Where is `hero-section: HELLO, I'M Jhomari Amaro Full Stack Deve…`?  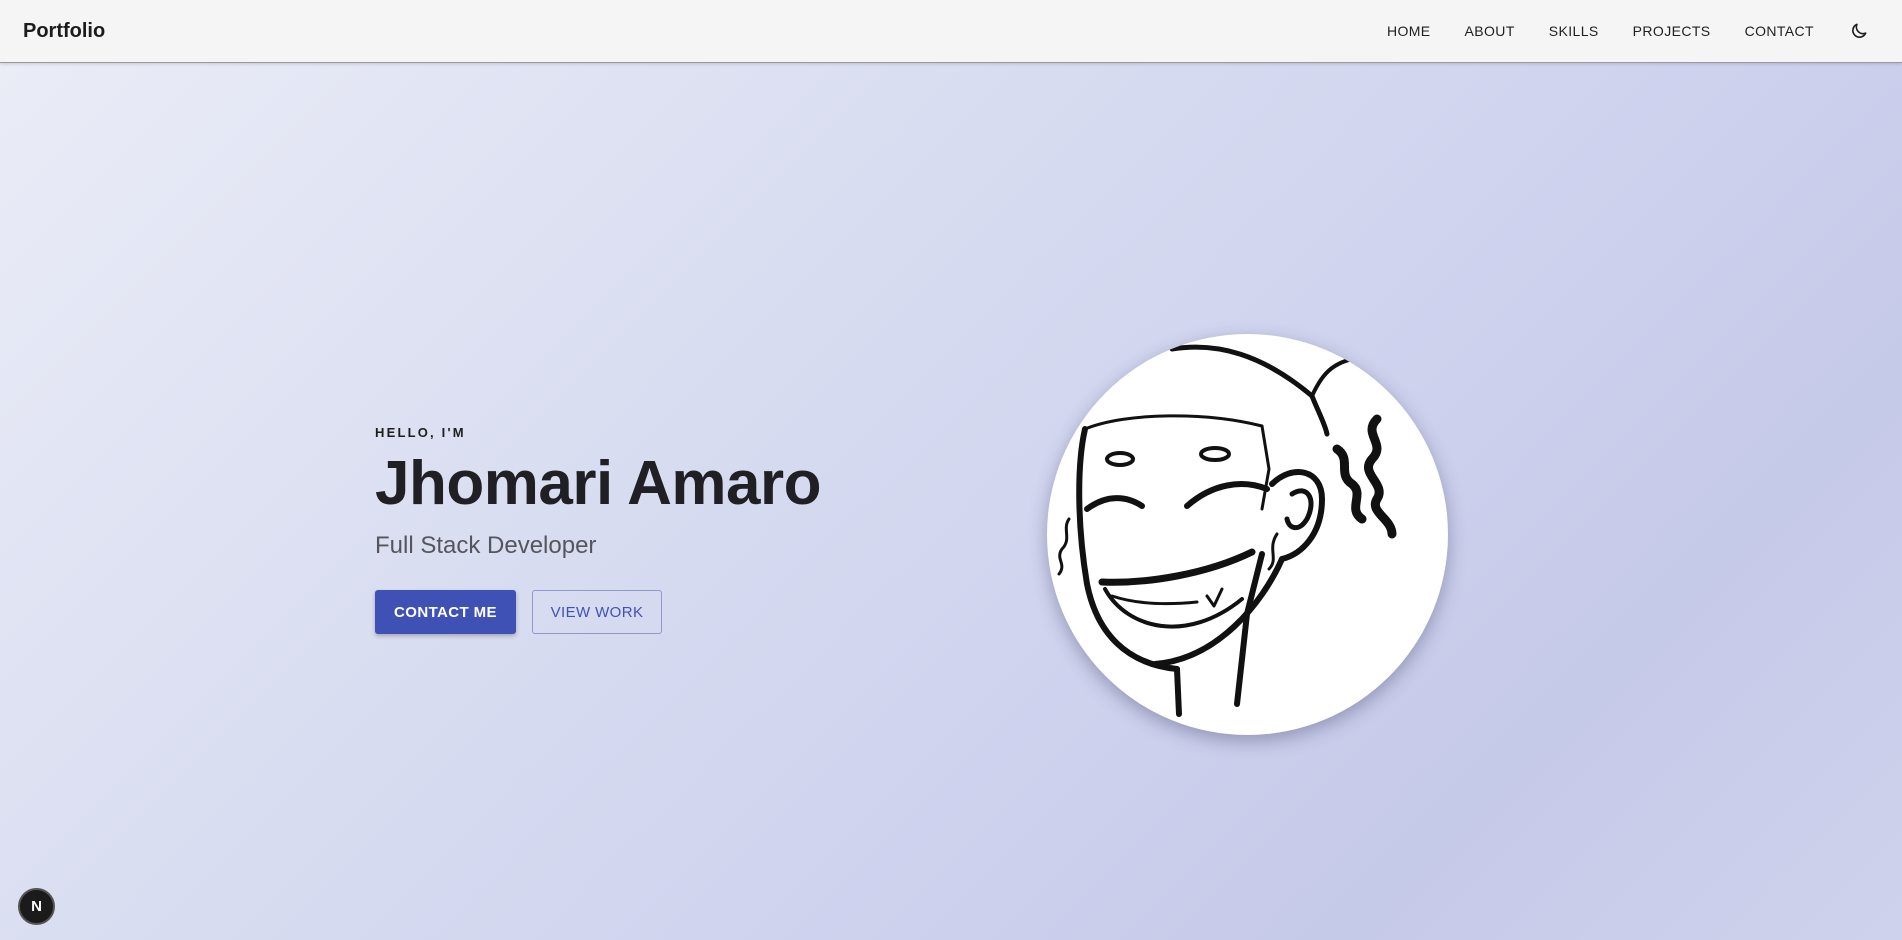
hero-section: HELLO, I'M Jhomari Amaro Full Stack Deve… is located at coordinates (598, 530).